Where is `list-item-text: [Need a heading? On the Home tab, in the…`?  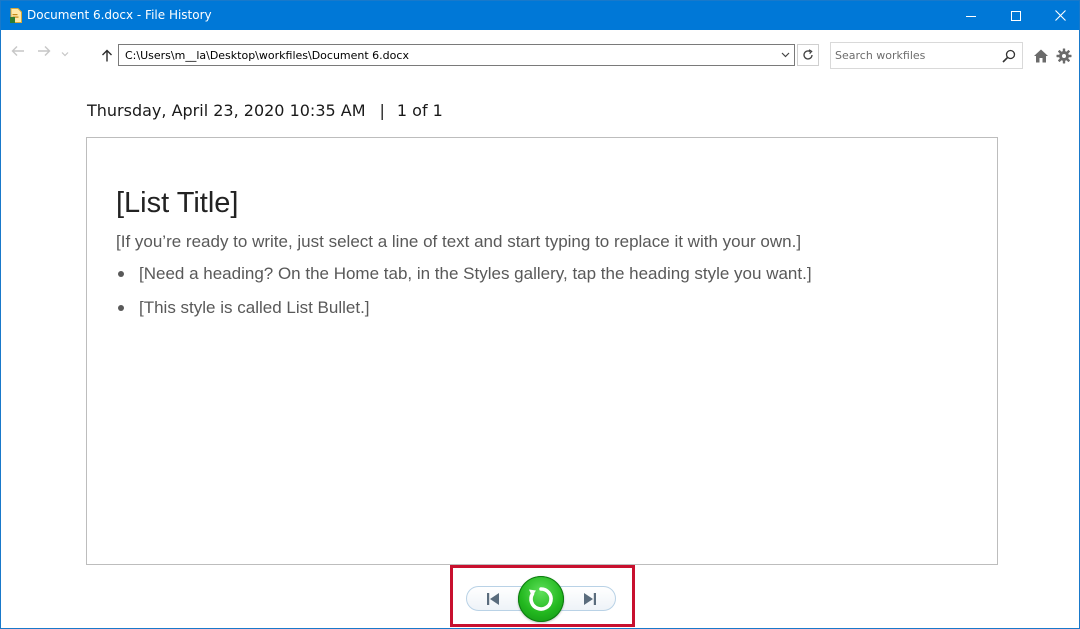
list-item-text: [Need a heading? On the Home tab, in the… is located at coordinates (475, 273).